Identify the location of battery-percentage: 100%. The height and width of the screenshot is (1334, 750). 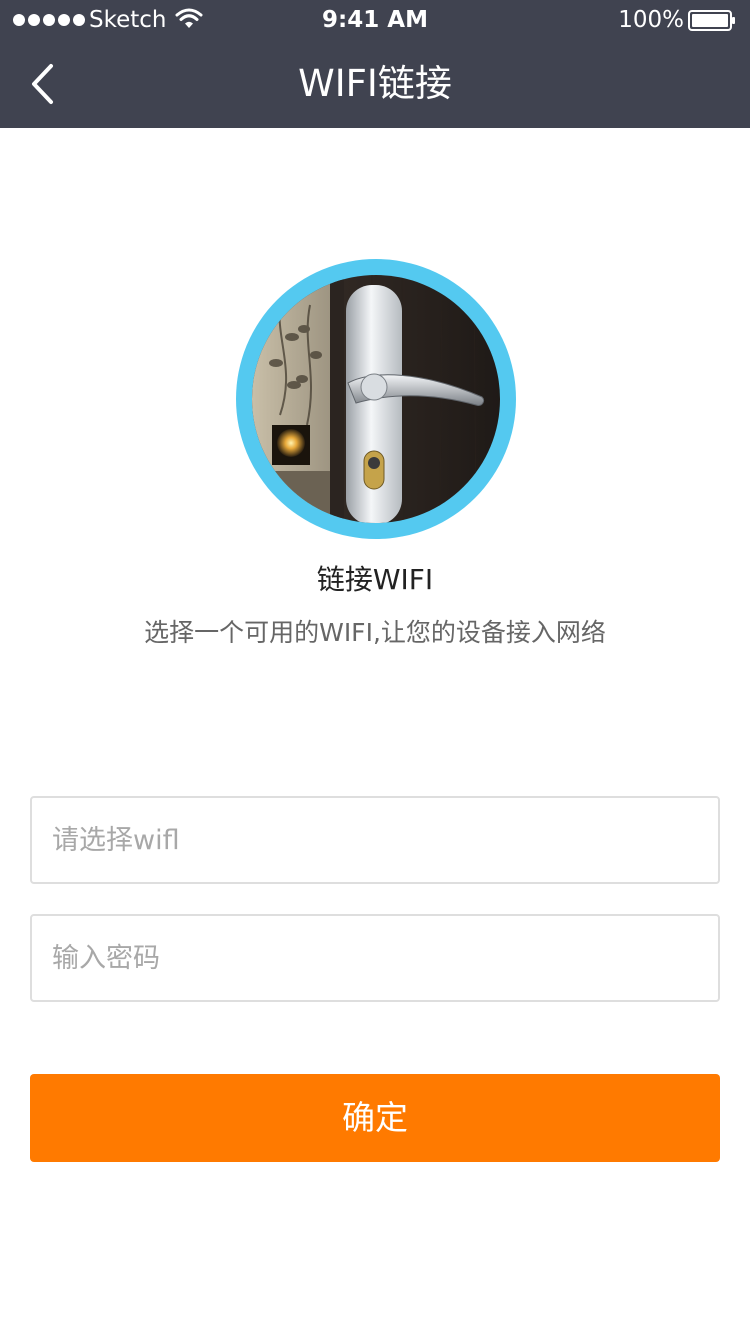
(651, 20).